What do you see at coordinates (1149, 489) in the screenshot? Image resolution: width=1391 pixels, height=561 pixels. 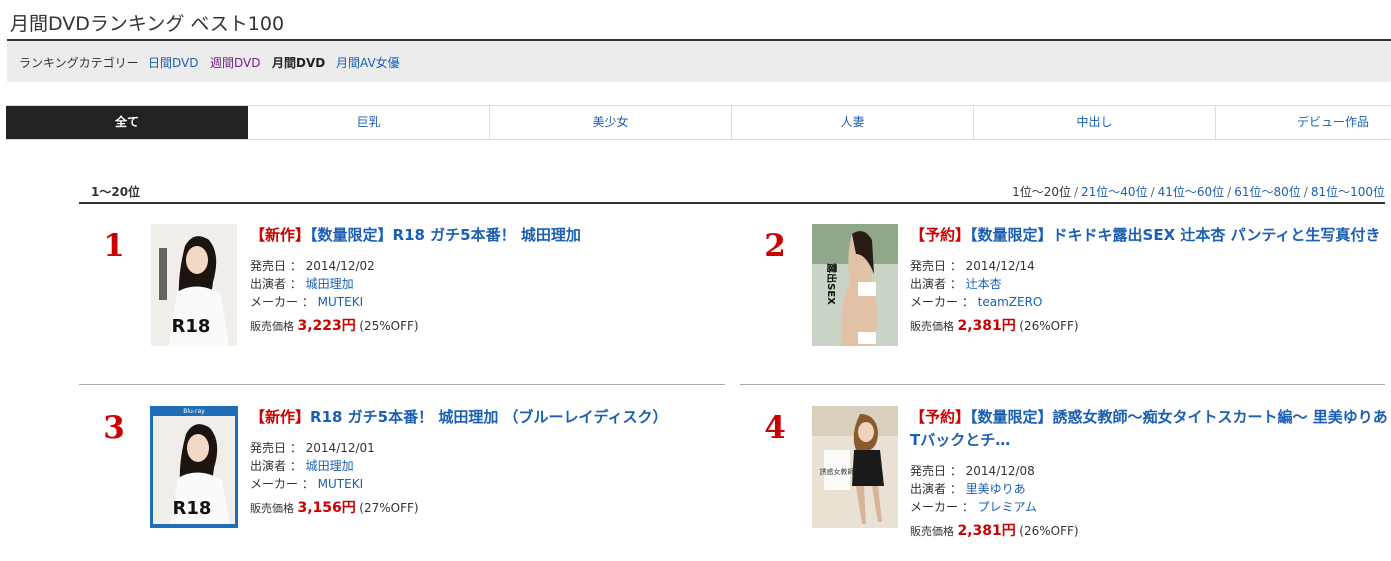 I see `item-cast: 出演者 ： 里美ゆりあ` at bounding box center [1149, 489].